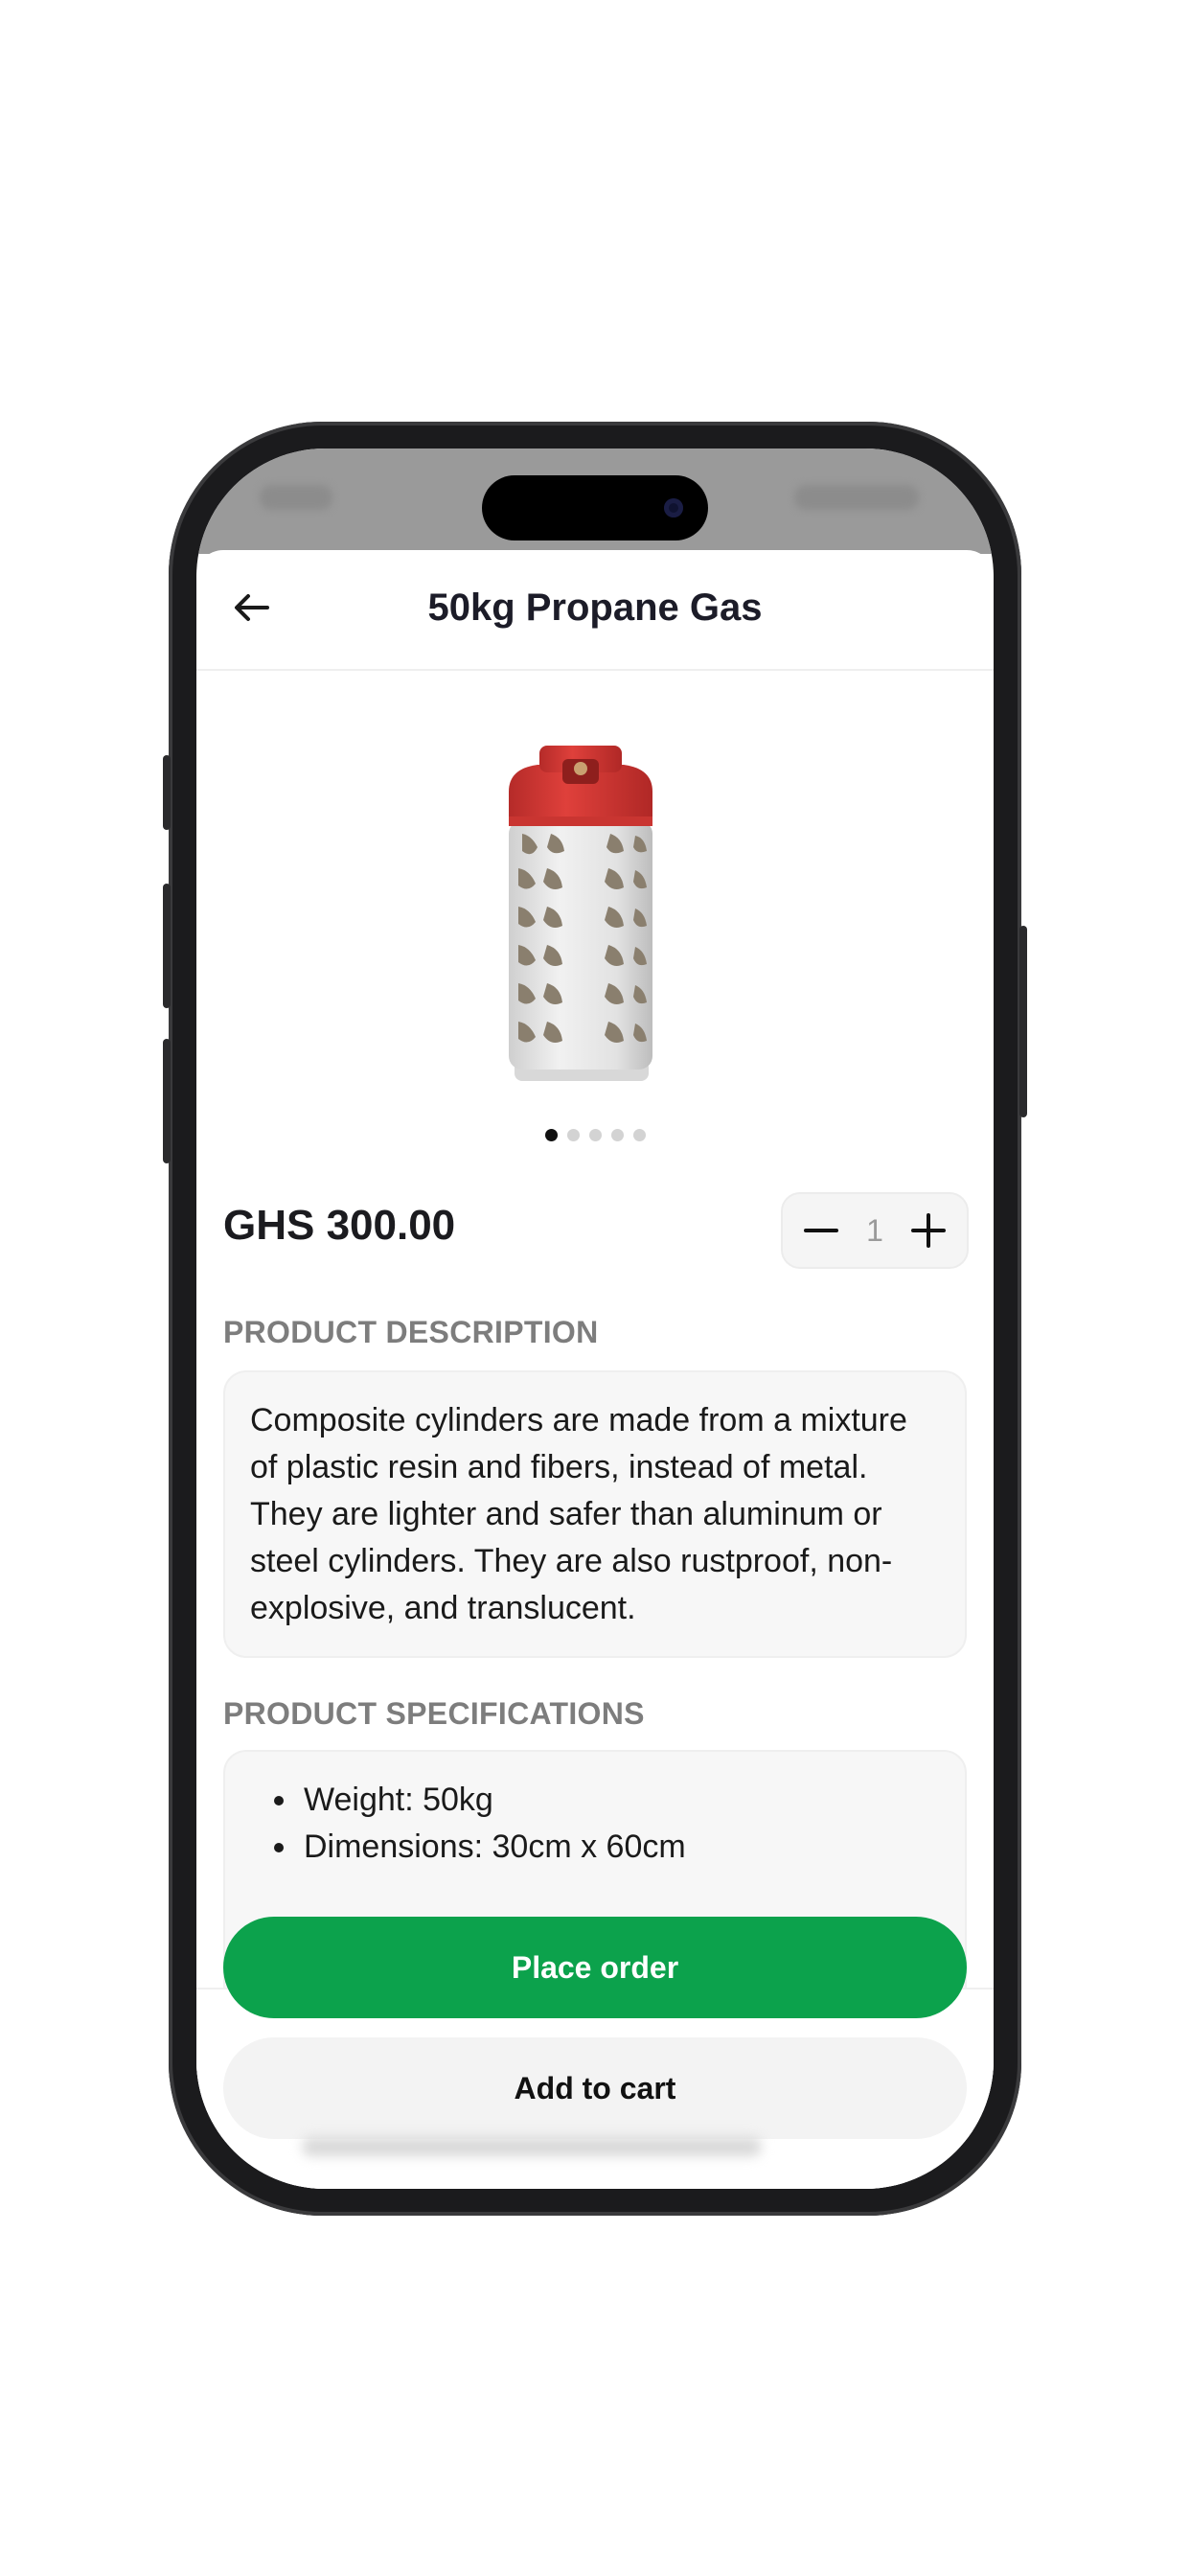 This screenshot has height=2576, width=1190. I want to click on arrow-left-icon, so click(252, 607).